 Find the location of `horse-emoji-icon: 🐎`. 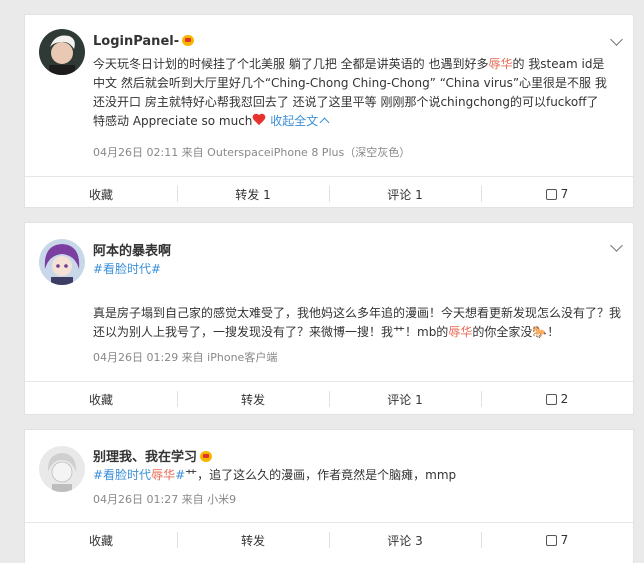

horse-emoji-icon: 🐎 is located at coordinates (540, 332).